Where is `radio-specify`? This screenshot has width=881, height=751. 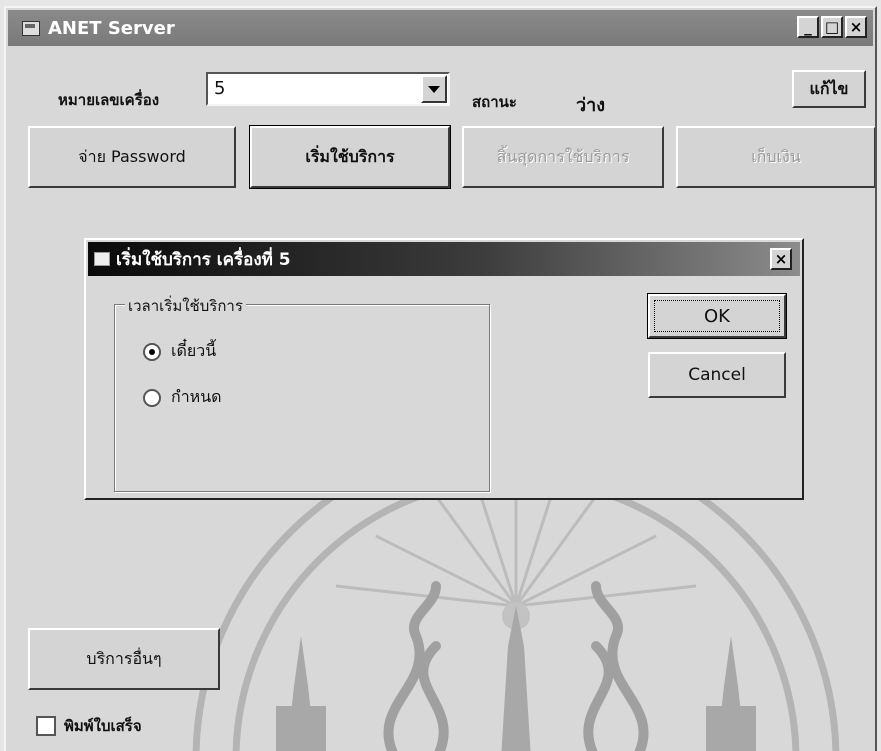 radio-specify is located at coordinates (152, 397).